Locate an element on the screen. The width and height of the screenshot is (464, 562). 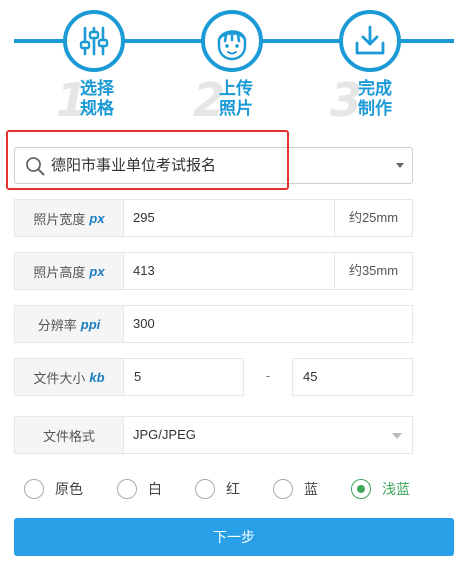
radio-original: 原色 is located at coordinates (53, 489).